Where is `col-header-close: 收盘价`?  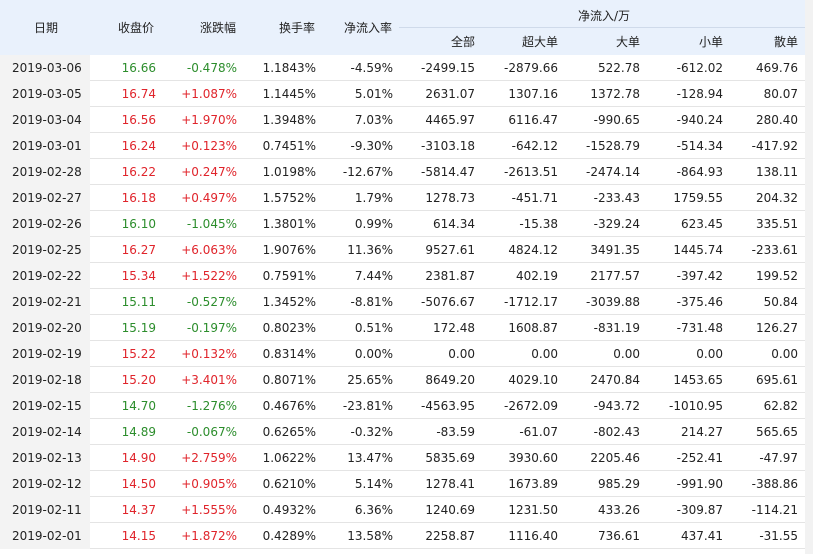
col-header-close: 收盘价 is located at coordinates (136, 27).